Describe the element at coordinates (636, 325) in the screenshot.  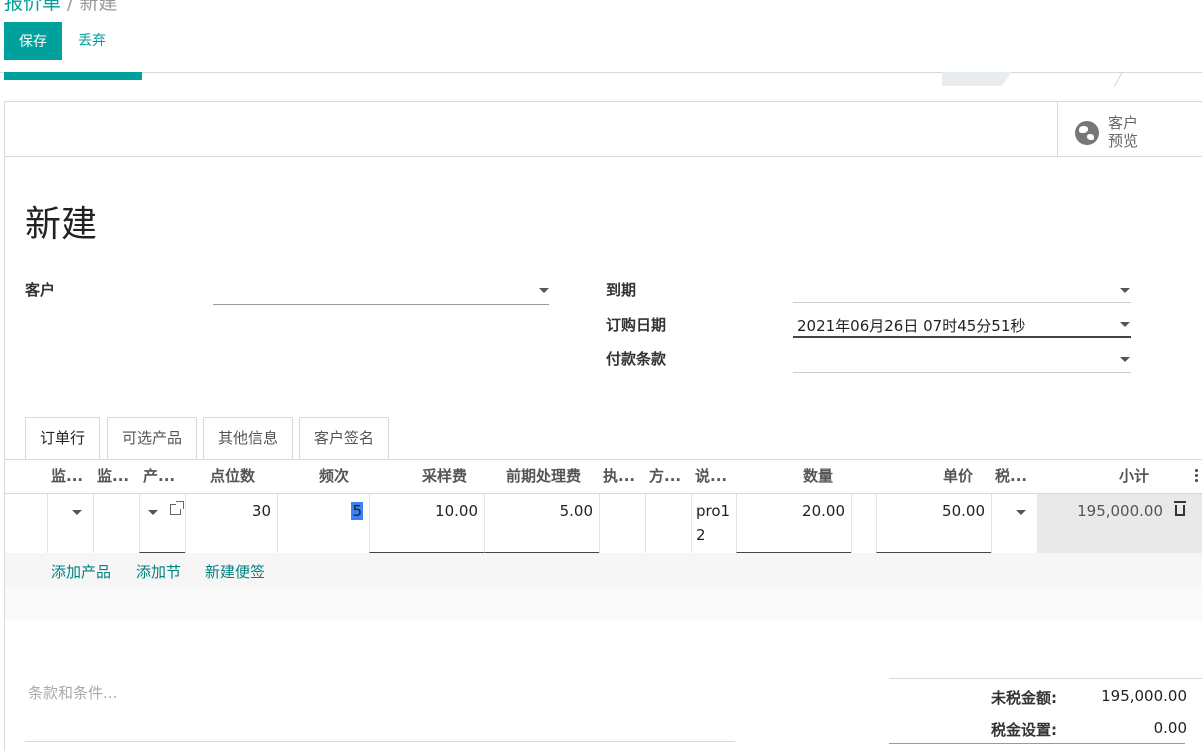
I see `order-date-label: 订购日期` at that location.